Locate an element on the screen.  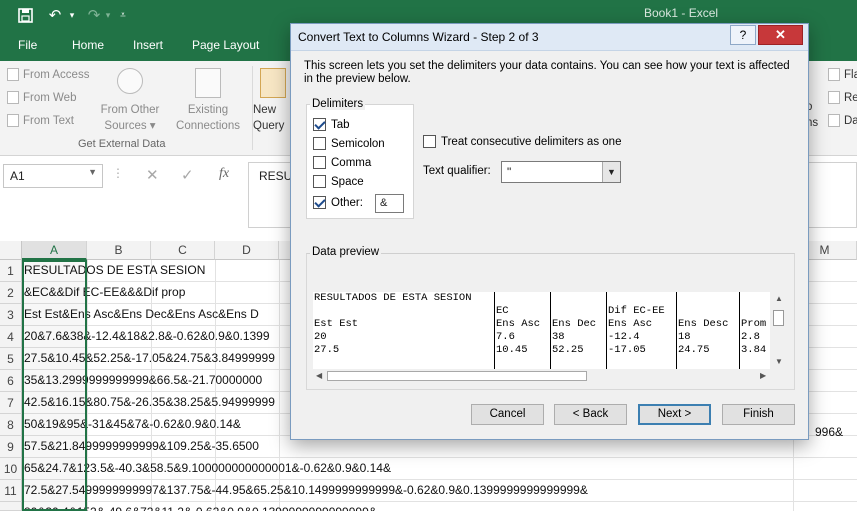
other-delimiter-input: & is located at coordinates (389, 203).